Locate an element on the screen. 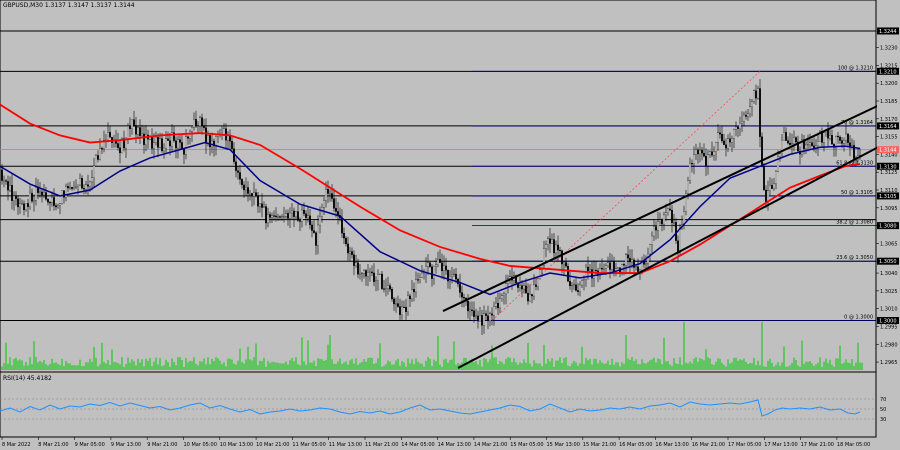  time-tick-label: 11 Mar 21:00 is located at coordinates (381, 445).